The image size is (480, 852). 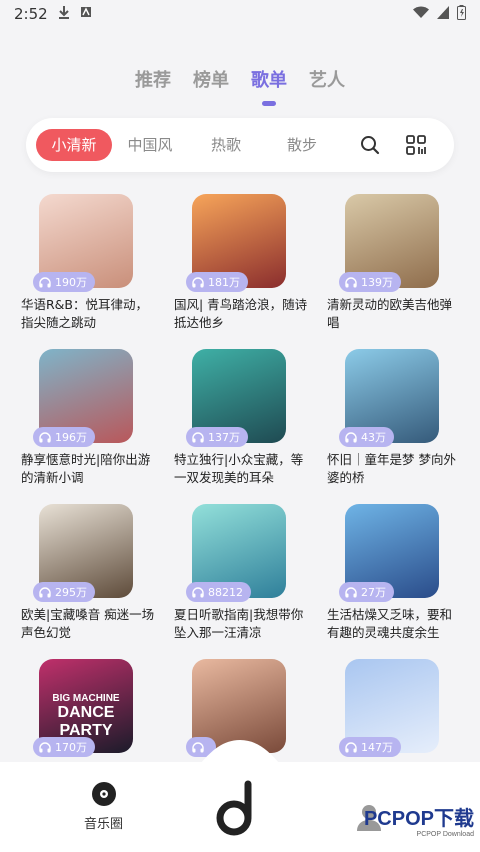 I want to click on playlist-title: 国风| 青鸟踏沧浪，随诗抵达他乡, so click(x=241, y=314).